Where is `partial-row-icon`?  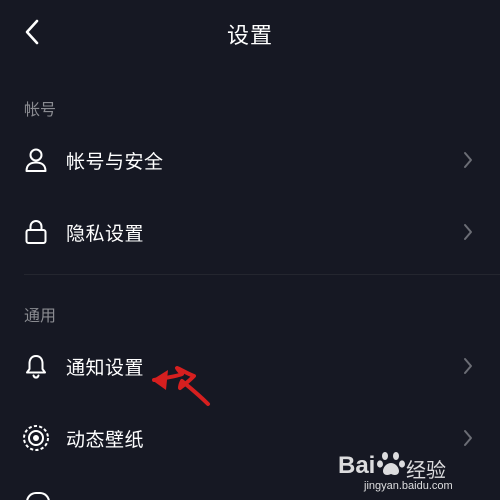 partial-row-icon is located at coordinates (38, 496).